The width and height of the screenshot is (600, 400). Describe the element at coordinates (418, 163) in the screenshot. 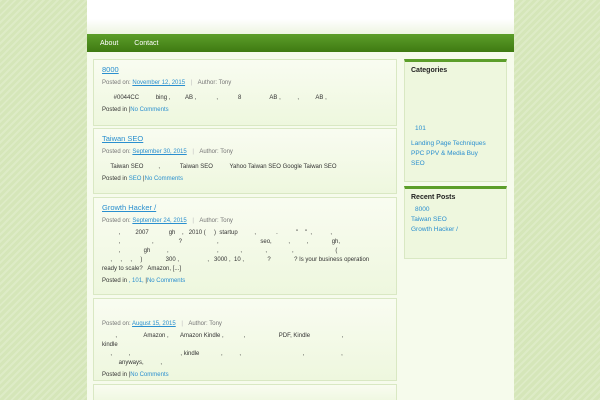

I see `category-link: SEO` at that location.